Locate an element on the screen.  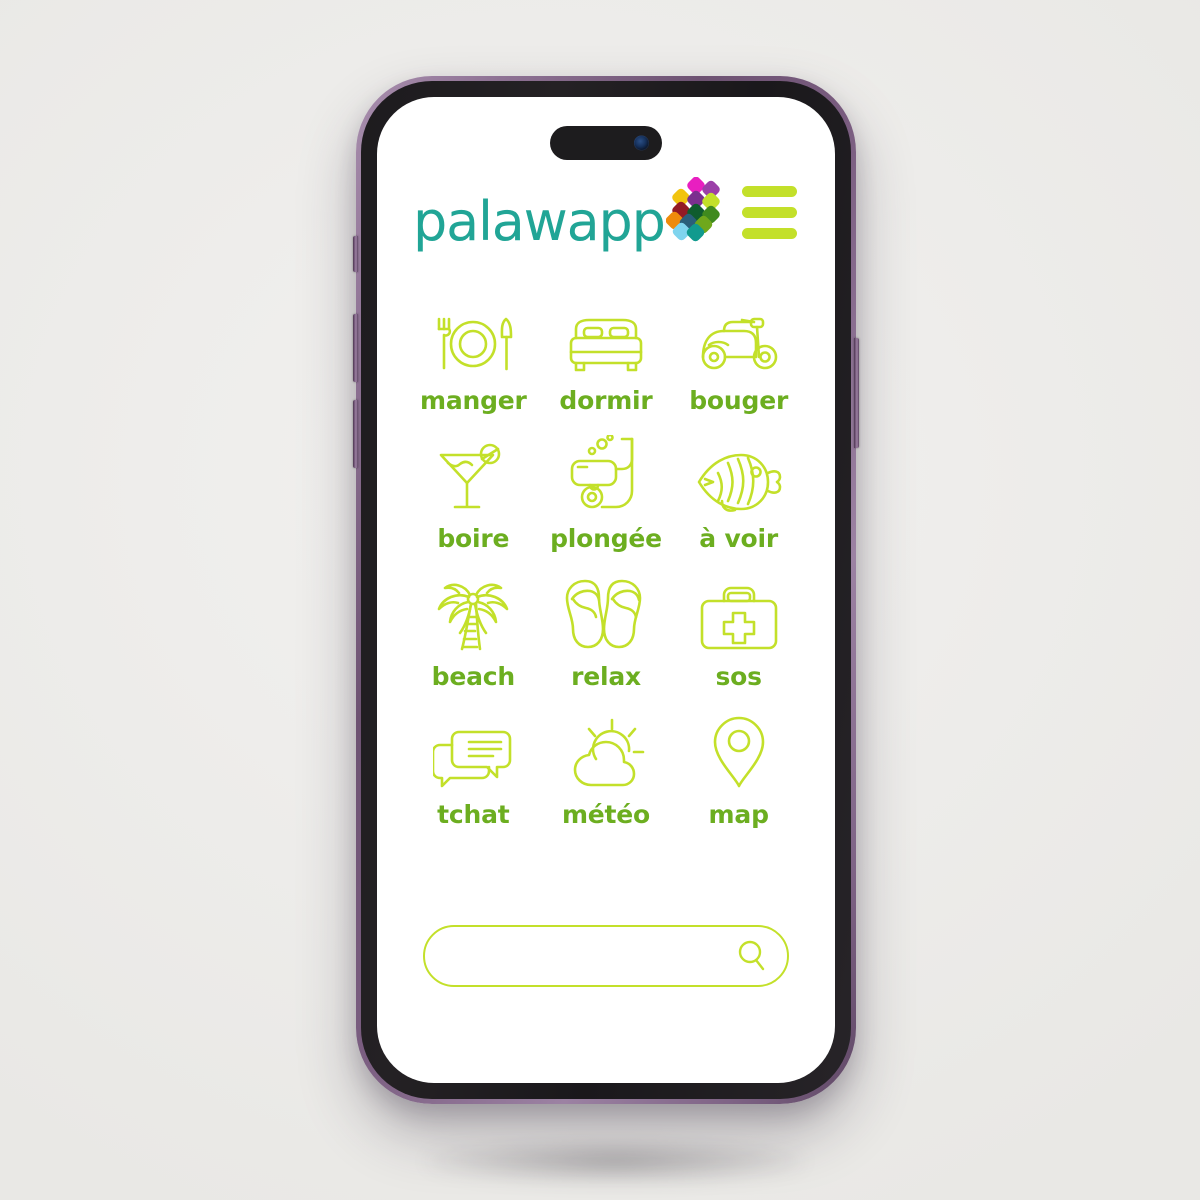
grid-label: manger is located at coordinates (473, 400).